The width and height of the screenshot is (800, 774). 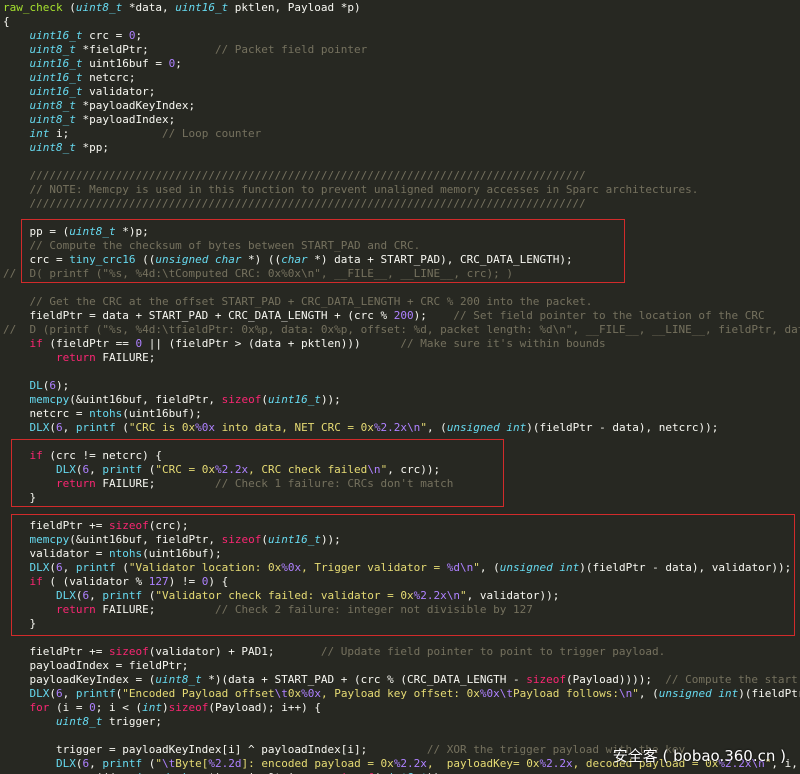 I want to click on code-line: uint8_t trigger;, so click(x=401, y=722).